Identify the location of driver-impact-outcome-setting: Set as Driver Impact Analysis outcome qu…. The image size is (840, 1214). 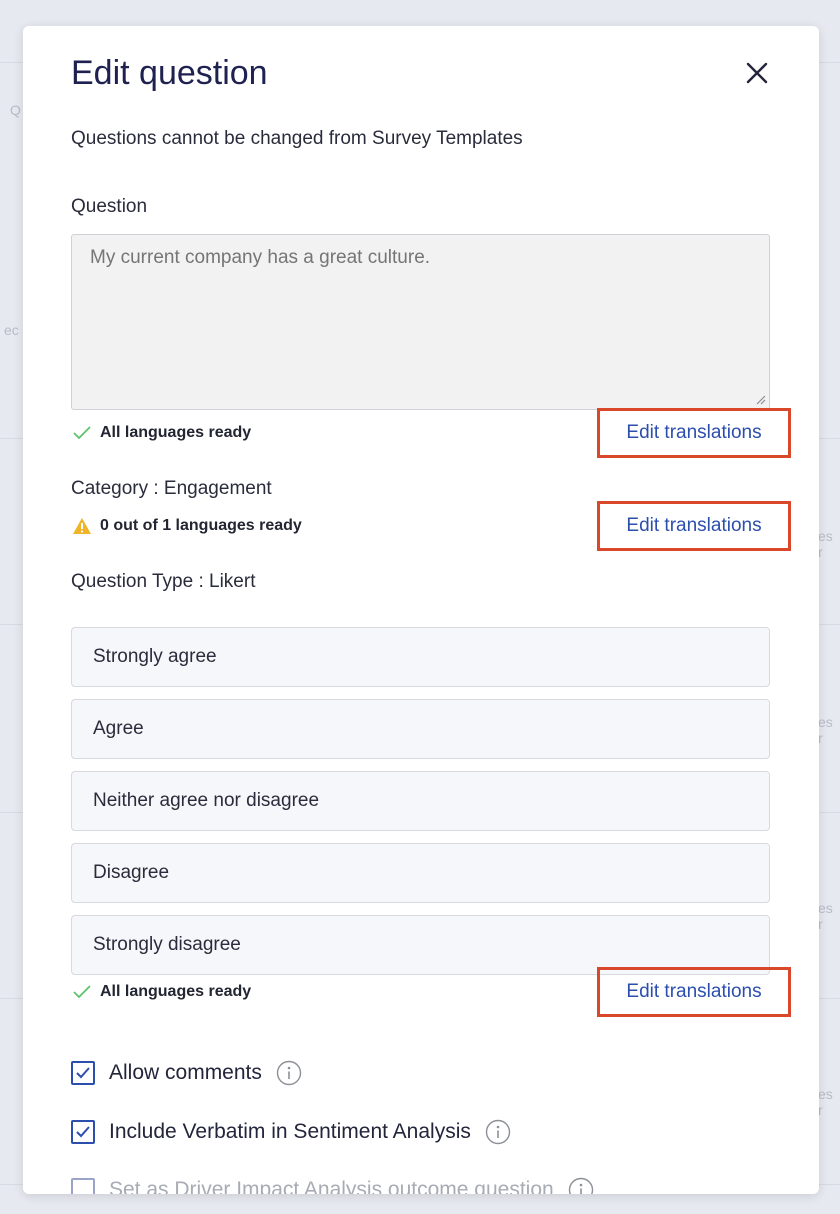
(332, 1185).